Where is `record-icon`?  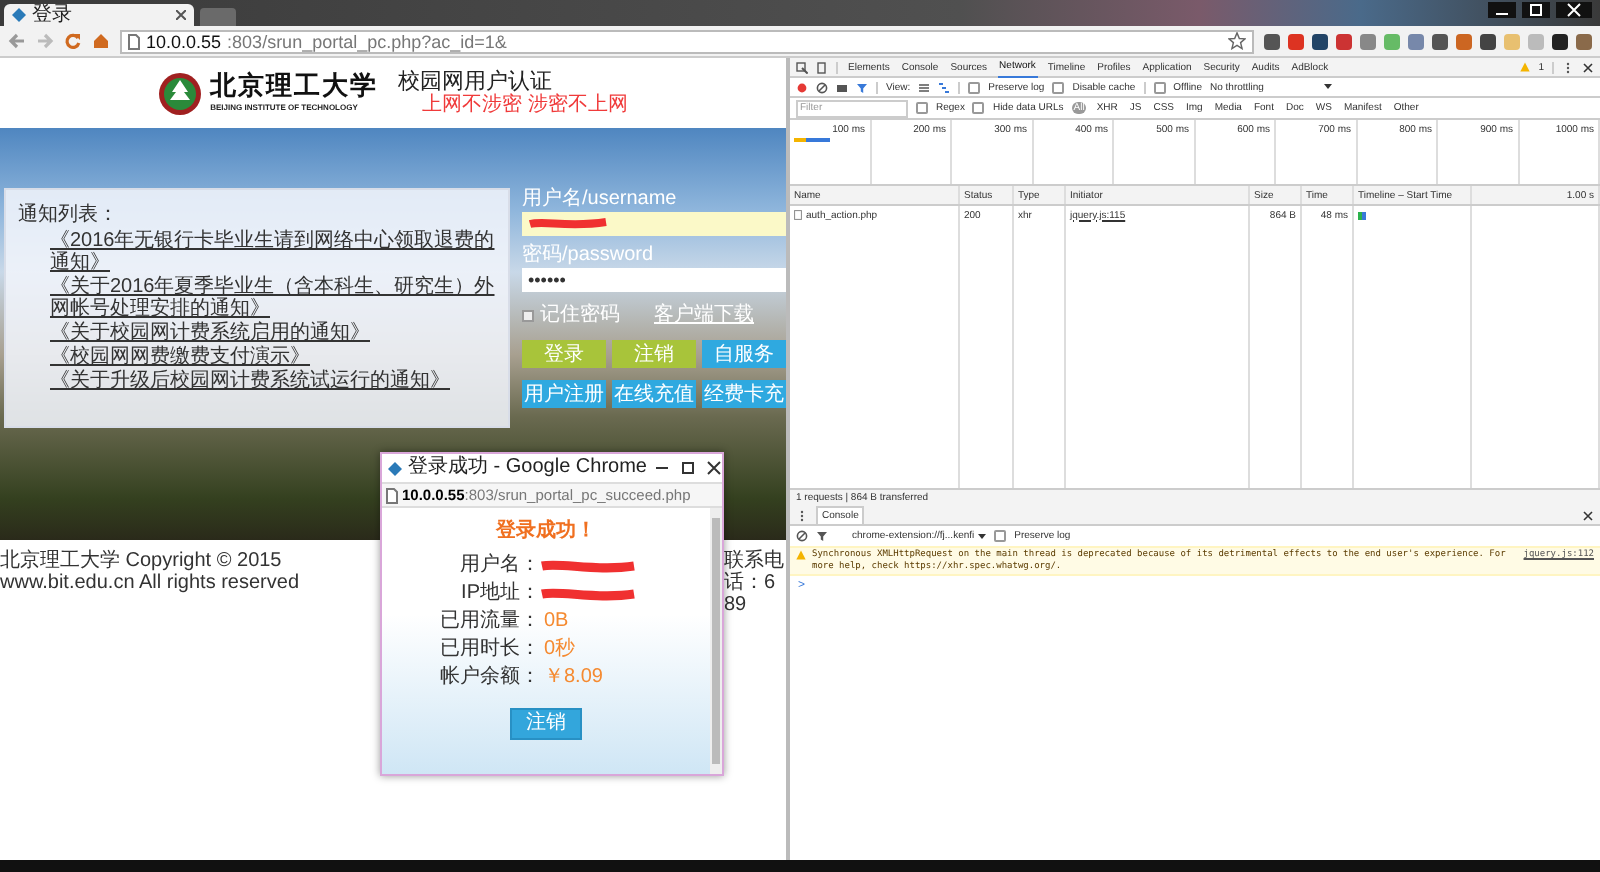 record-icon is located at coordinates (802, 87).